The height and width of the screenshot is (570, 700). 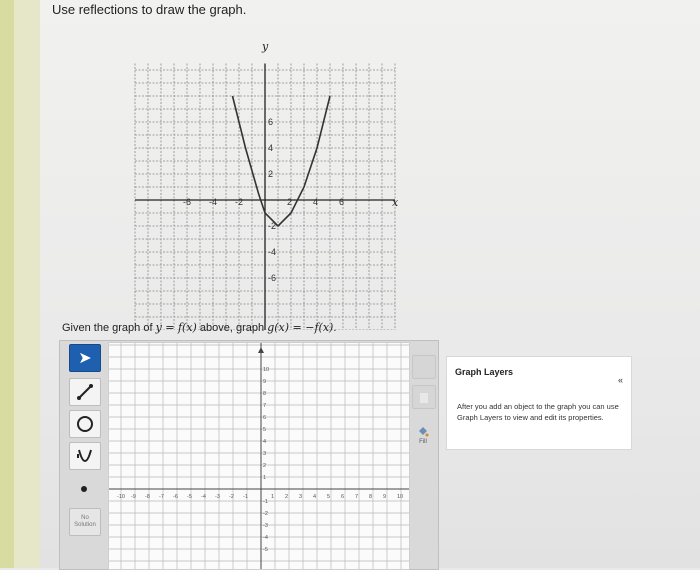 I want to click on y-tick-label: 10, so click(x=266, y=370).